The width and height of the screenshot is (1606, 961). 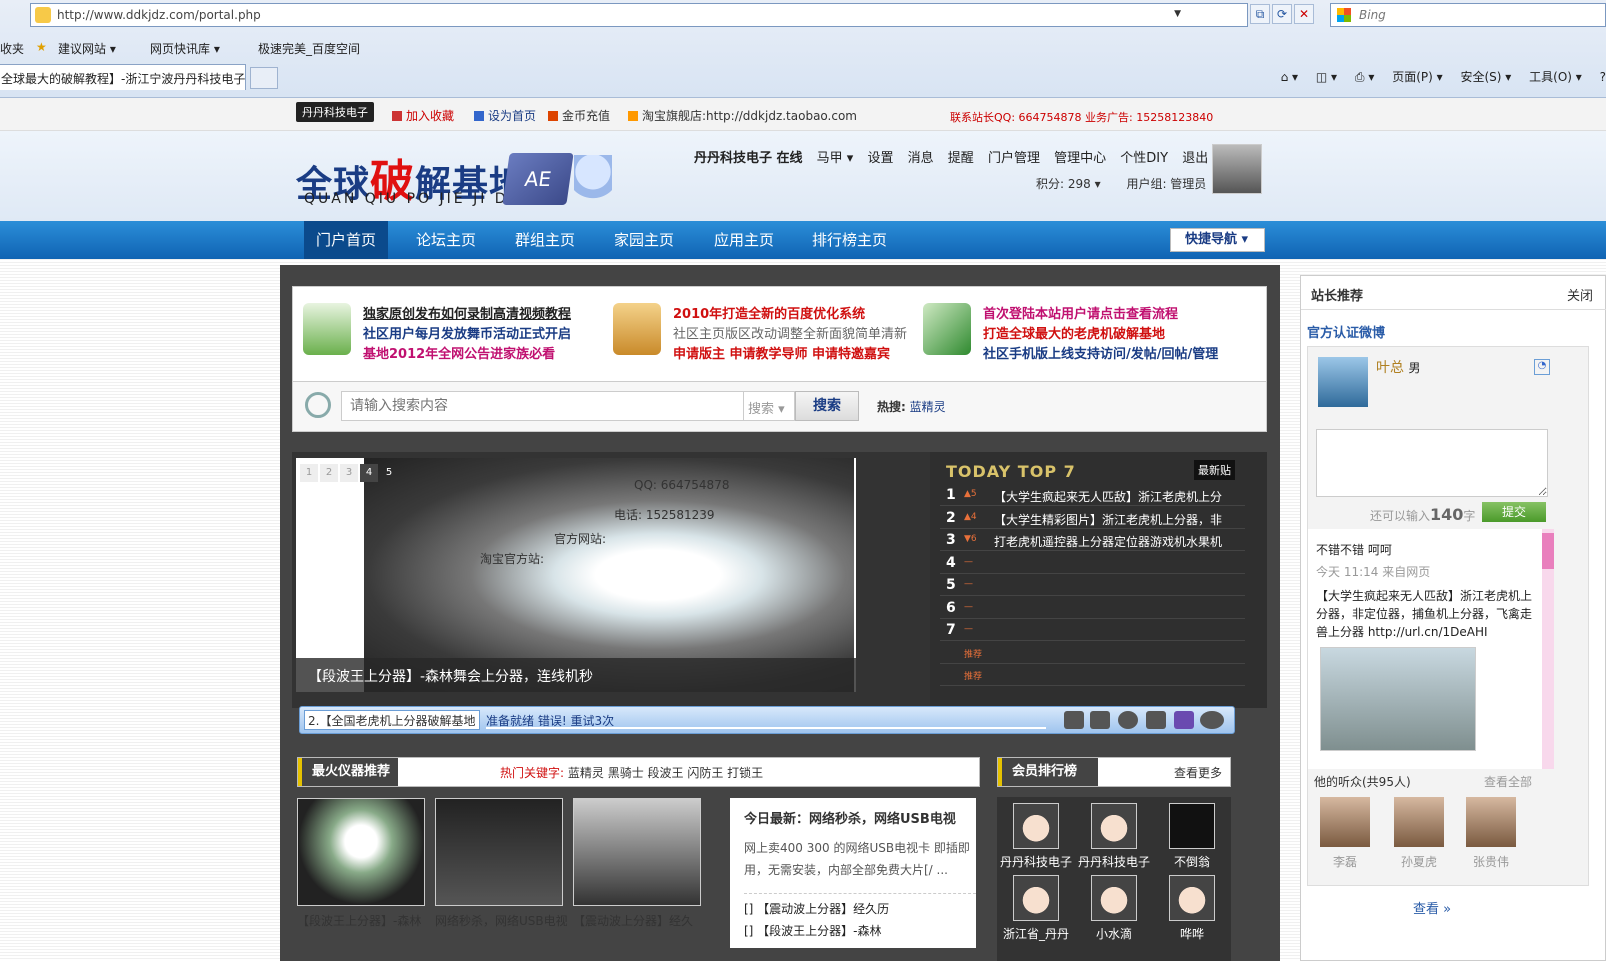 I want to click on top7-title-link: 打老虎机遥控器上分器定位器游戏机水果机, so click(x=1108, y=541).